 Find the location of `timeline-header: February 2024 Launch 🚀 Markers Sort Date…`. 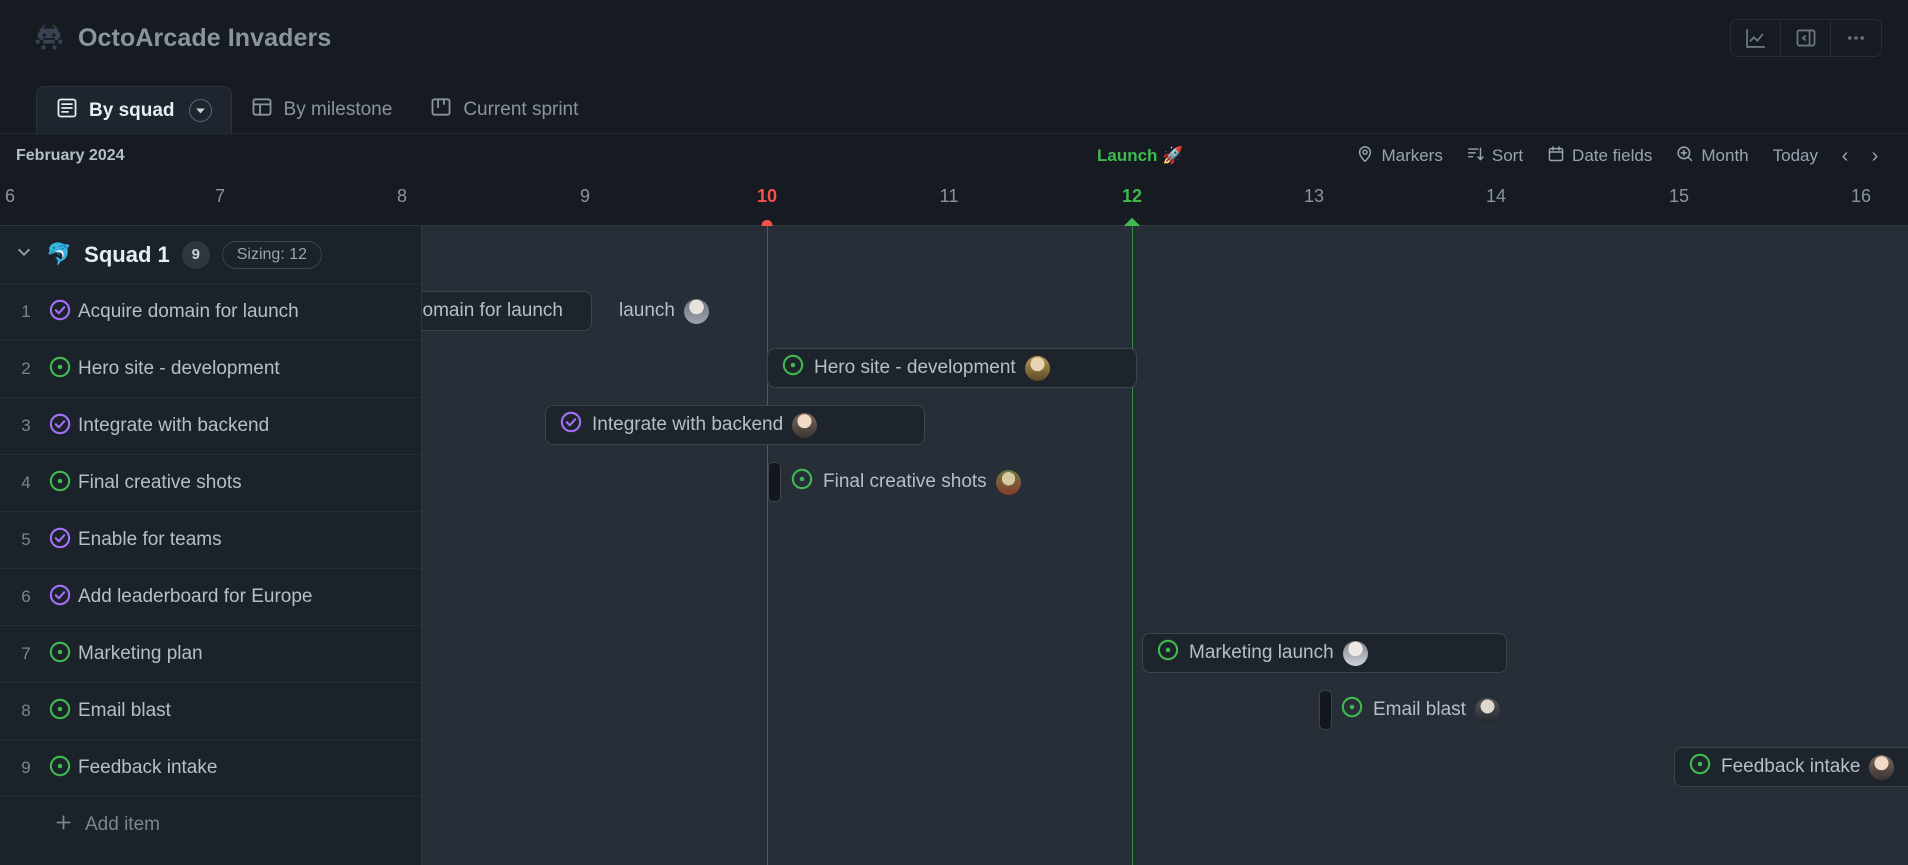

timeline-header: February 2024 Launch 🚀 Markers Sort Date… is located at coordinates (954, 156).